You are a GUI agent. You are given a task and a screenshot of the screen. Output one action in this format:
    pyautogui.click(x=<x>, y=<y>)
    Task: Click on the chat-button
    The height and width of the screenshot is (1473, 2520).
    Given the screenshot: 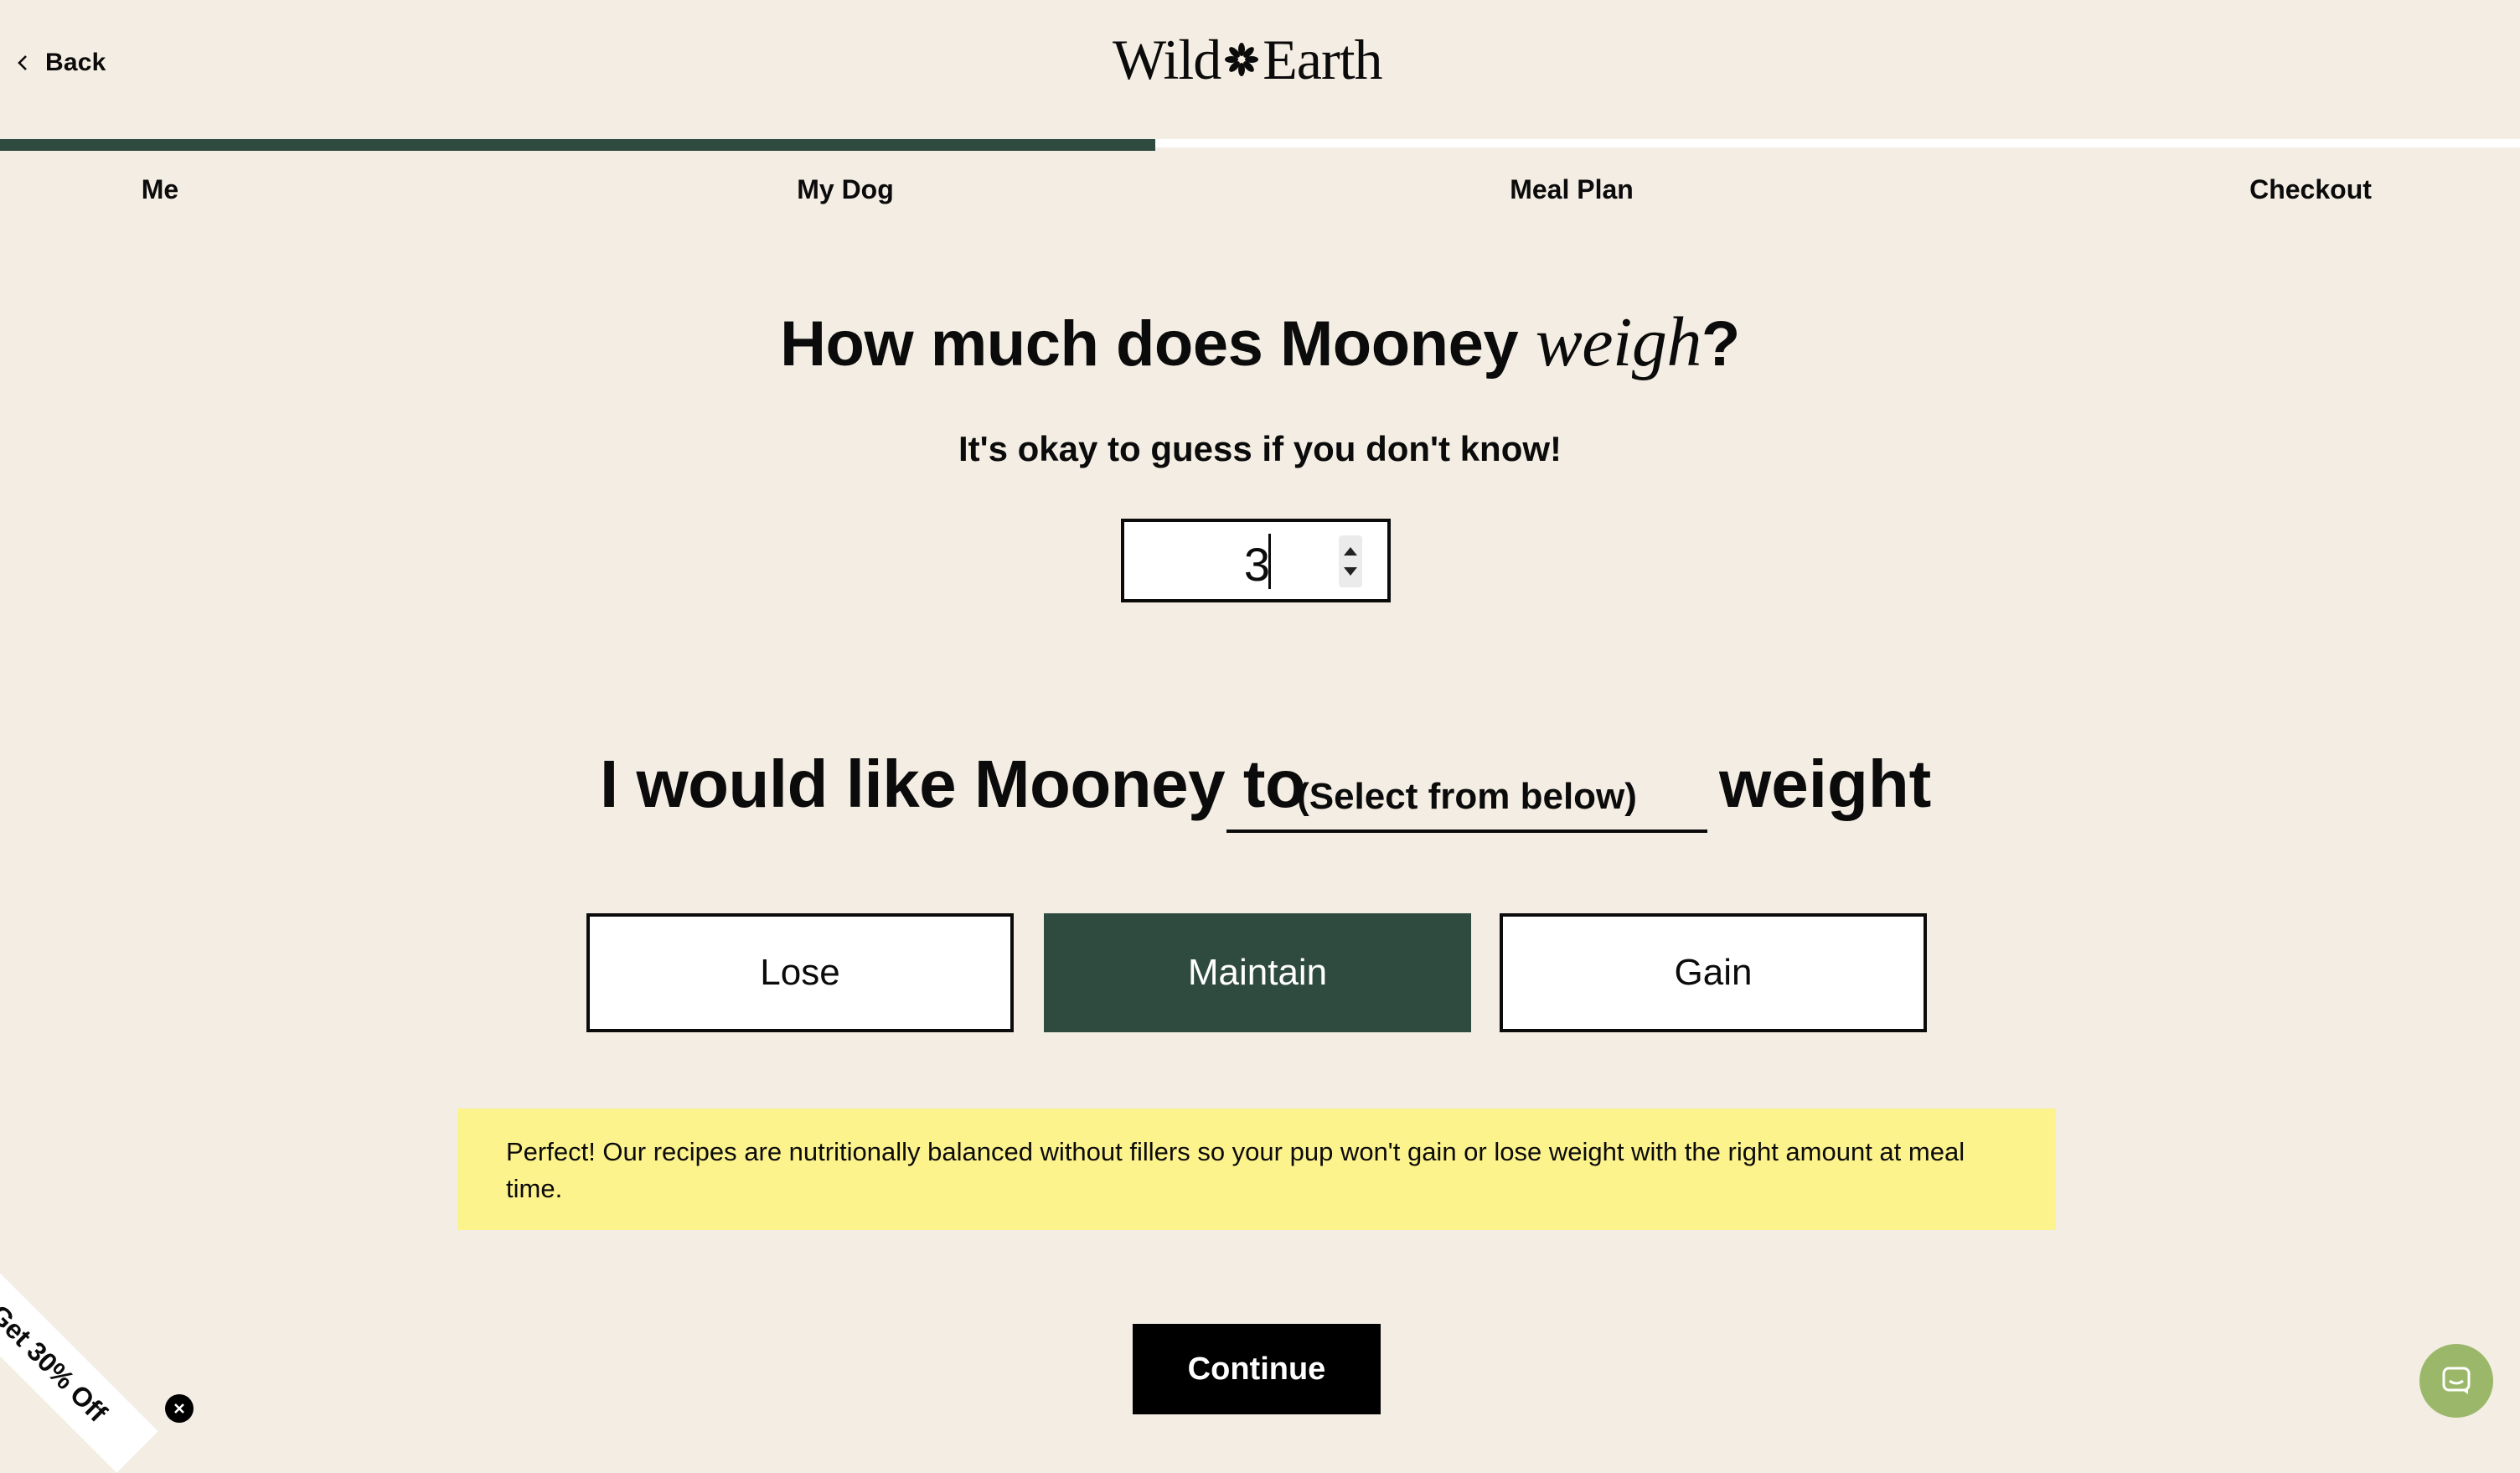 What is the action you would take?
    pyautogui.click(x=2456, y=1381)
    